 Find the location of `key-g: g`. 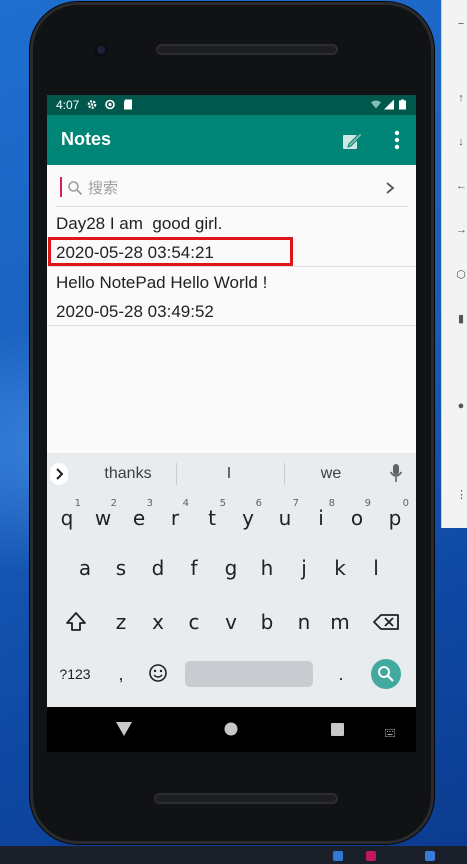

key-g: g is located at coordinates (231, 568).